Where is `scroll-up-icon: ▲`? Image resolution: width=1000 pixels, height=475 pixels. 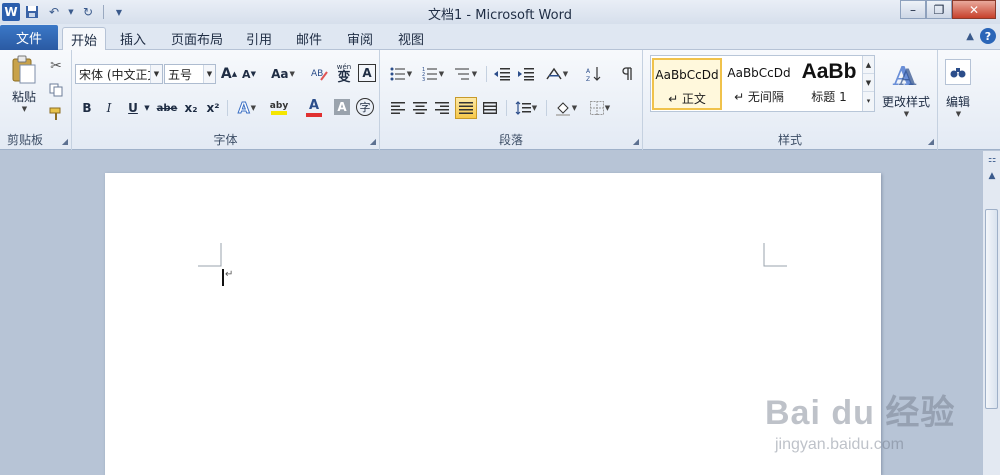 scroll-up-icon: ▲ is located at coordinates (992, 176).